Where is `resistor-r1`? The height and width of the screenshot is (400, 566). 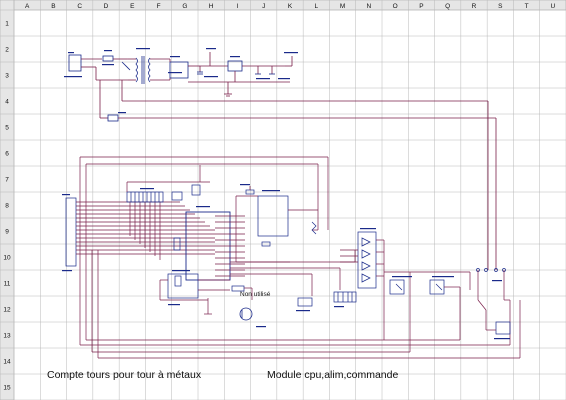
resistor-r1 is located at coordinates (177, 196).